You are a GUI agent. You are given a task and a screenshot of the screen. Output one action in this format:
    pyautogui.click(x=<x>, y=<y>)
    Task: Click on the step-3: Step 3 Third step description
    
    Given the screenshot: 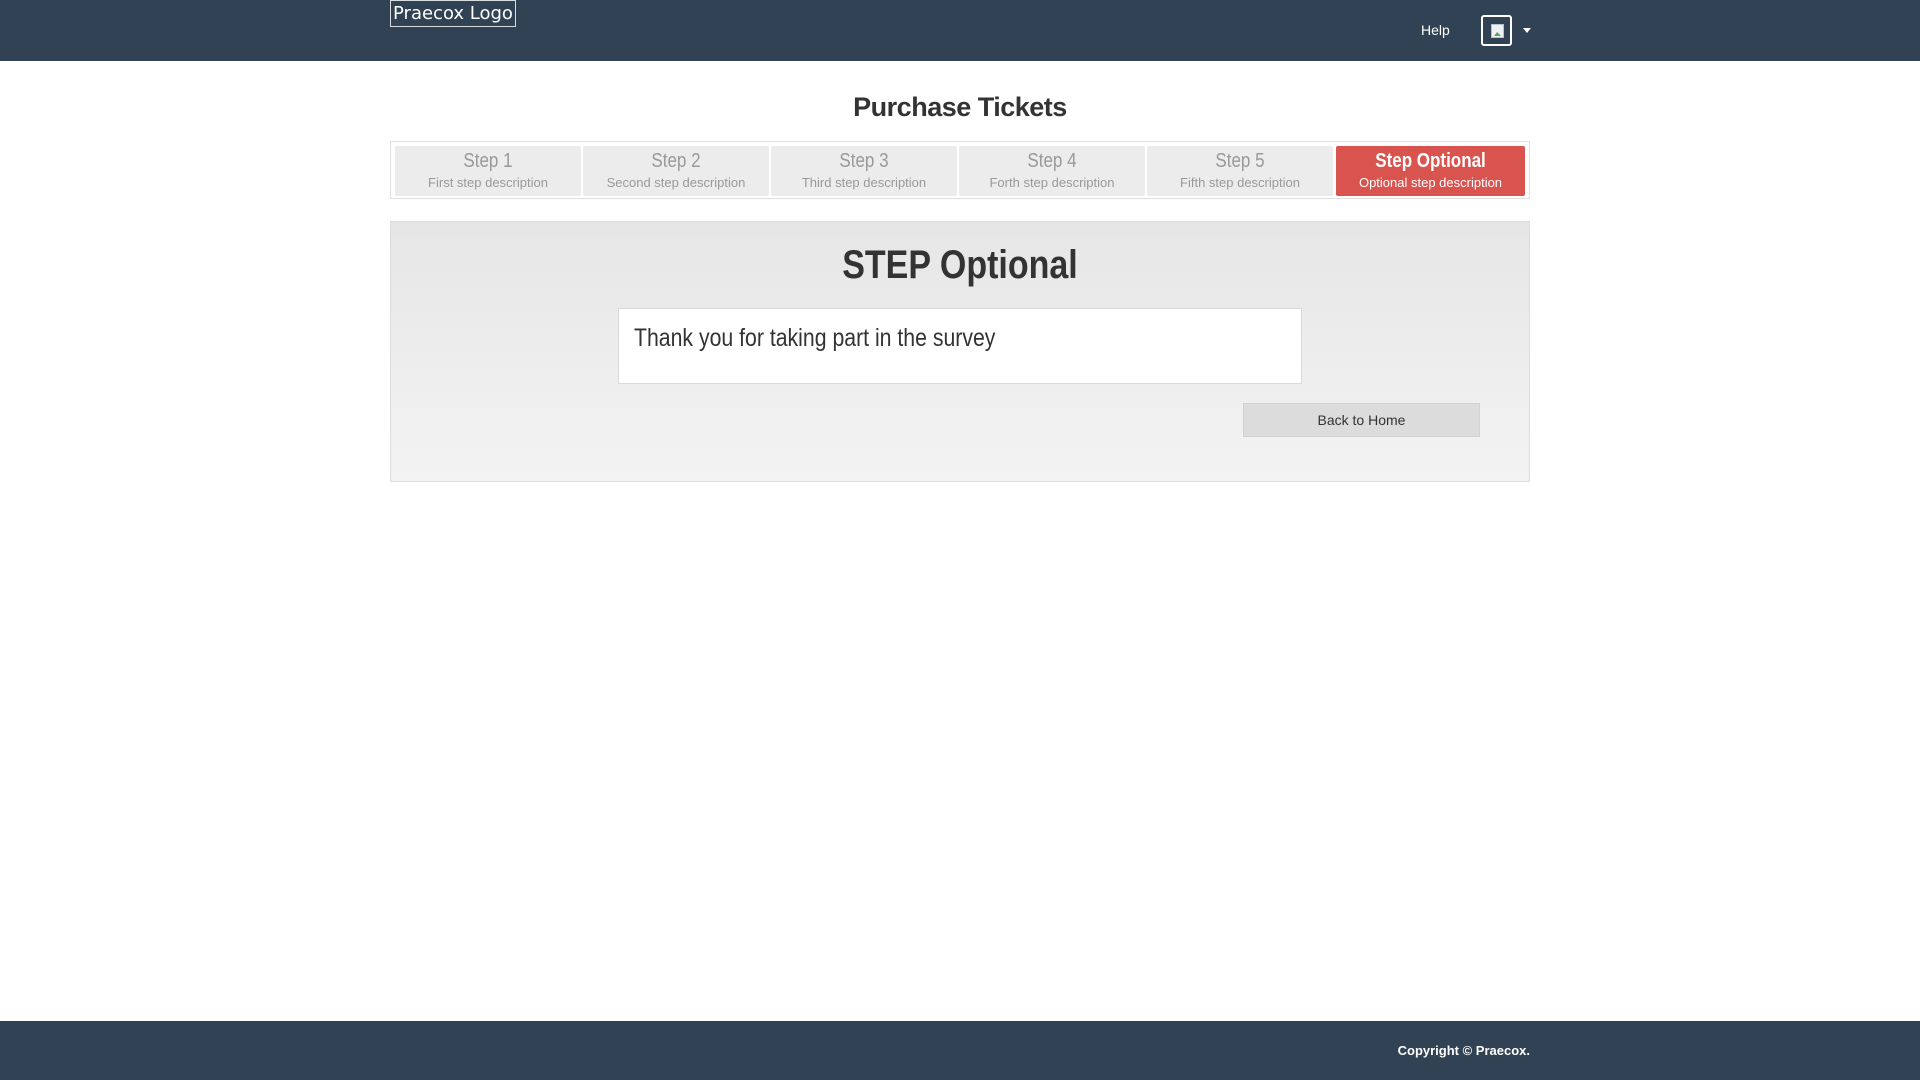 What is the action you would take?
    pyautogui.click(x=864, y=171)
    